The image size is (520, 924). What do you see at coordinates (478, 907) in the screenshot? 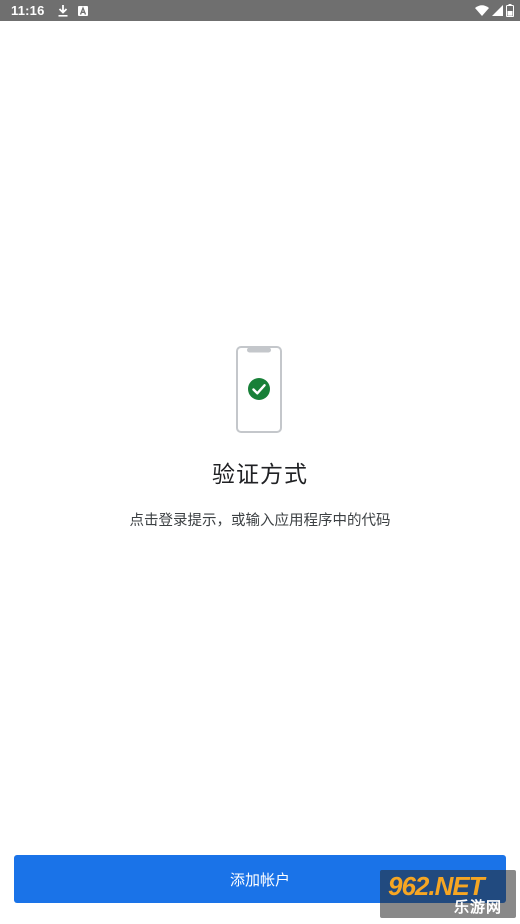
I see `watermark-site-text: 乐游网` at bounding box center [478, 907].